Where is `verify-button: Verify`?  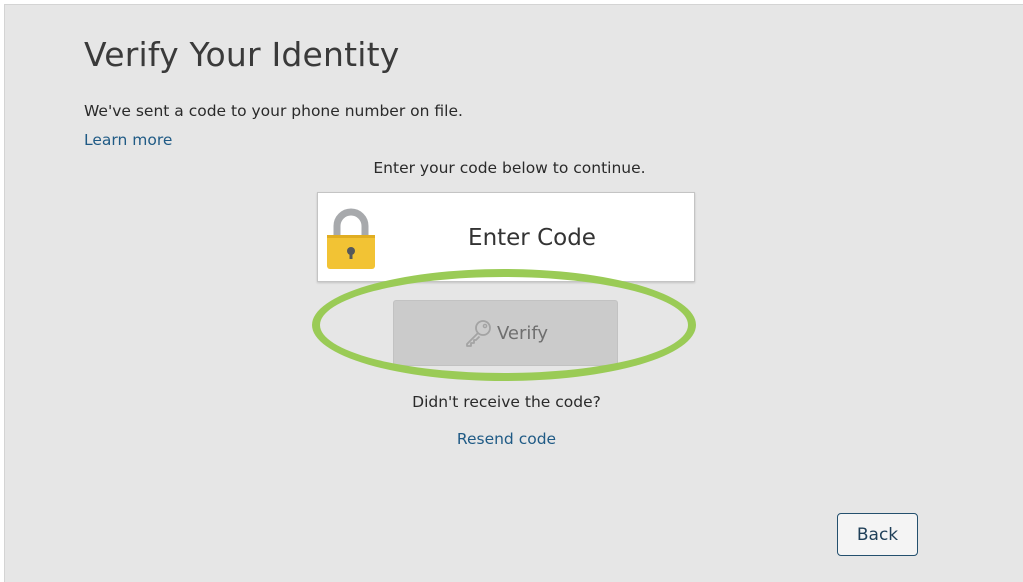 verify-button: Verify is located at coordinates (505, 333).